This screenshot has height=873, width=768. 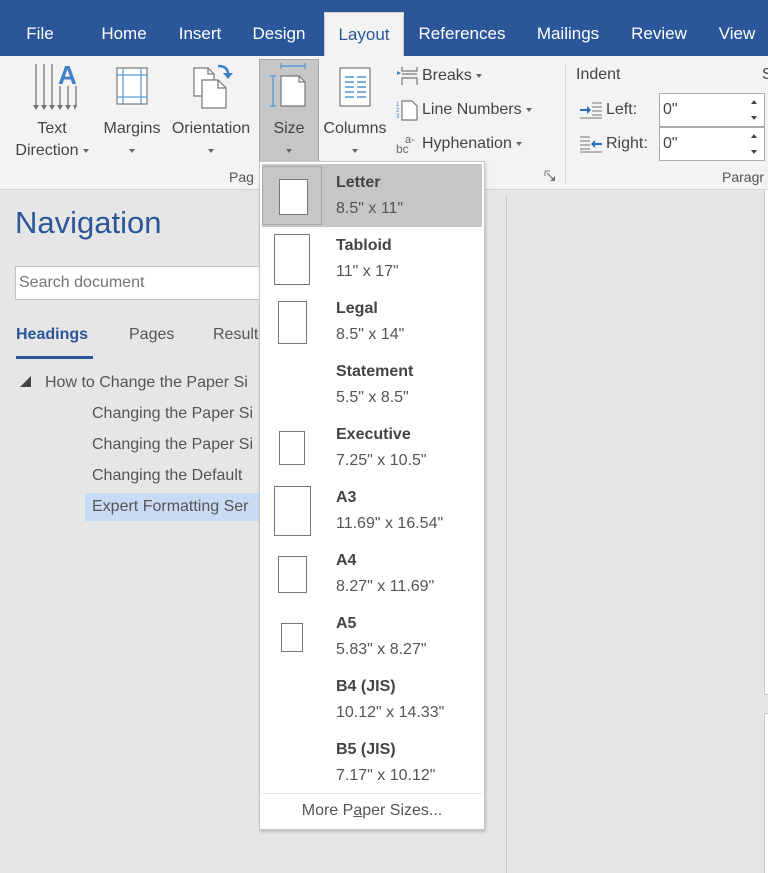 I want to click on hyphenation-button: bc a- Hyphenation, so click(x=459, y=144).